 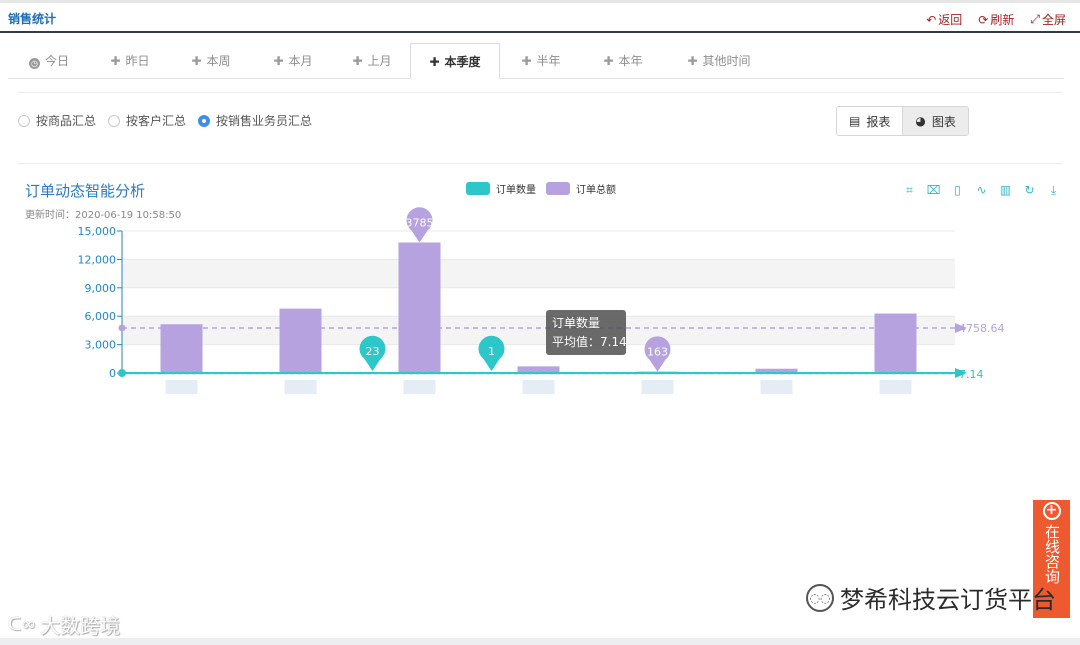 What do you see at coordinates (122, 373) in the screenshot?
I see `order-count-average-start` at bounding box center [122, 373].